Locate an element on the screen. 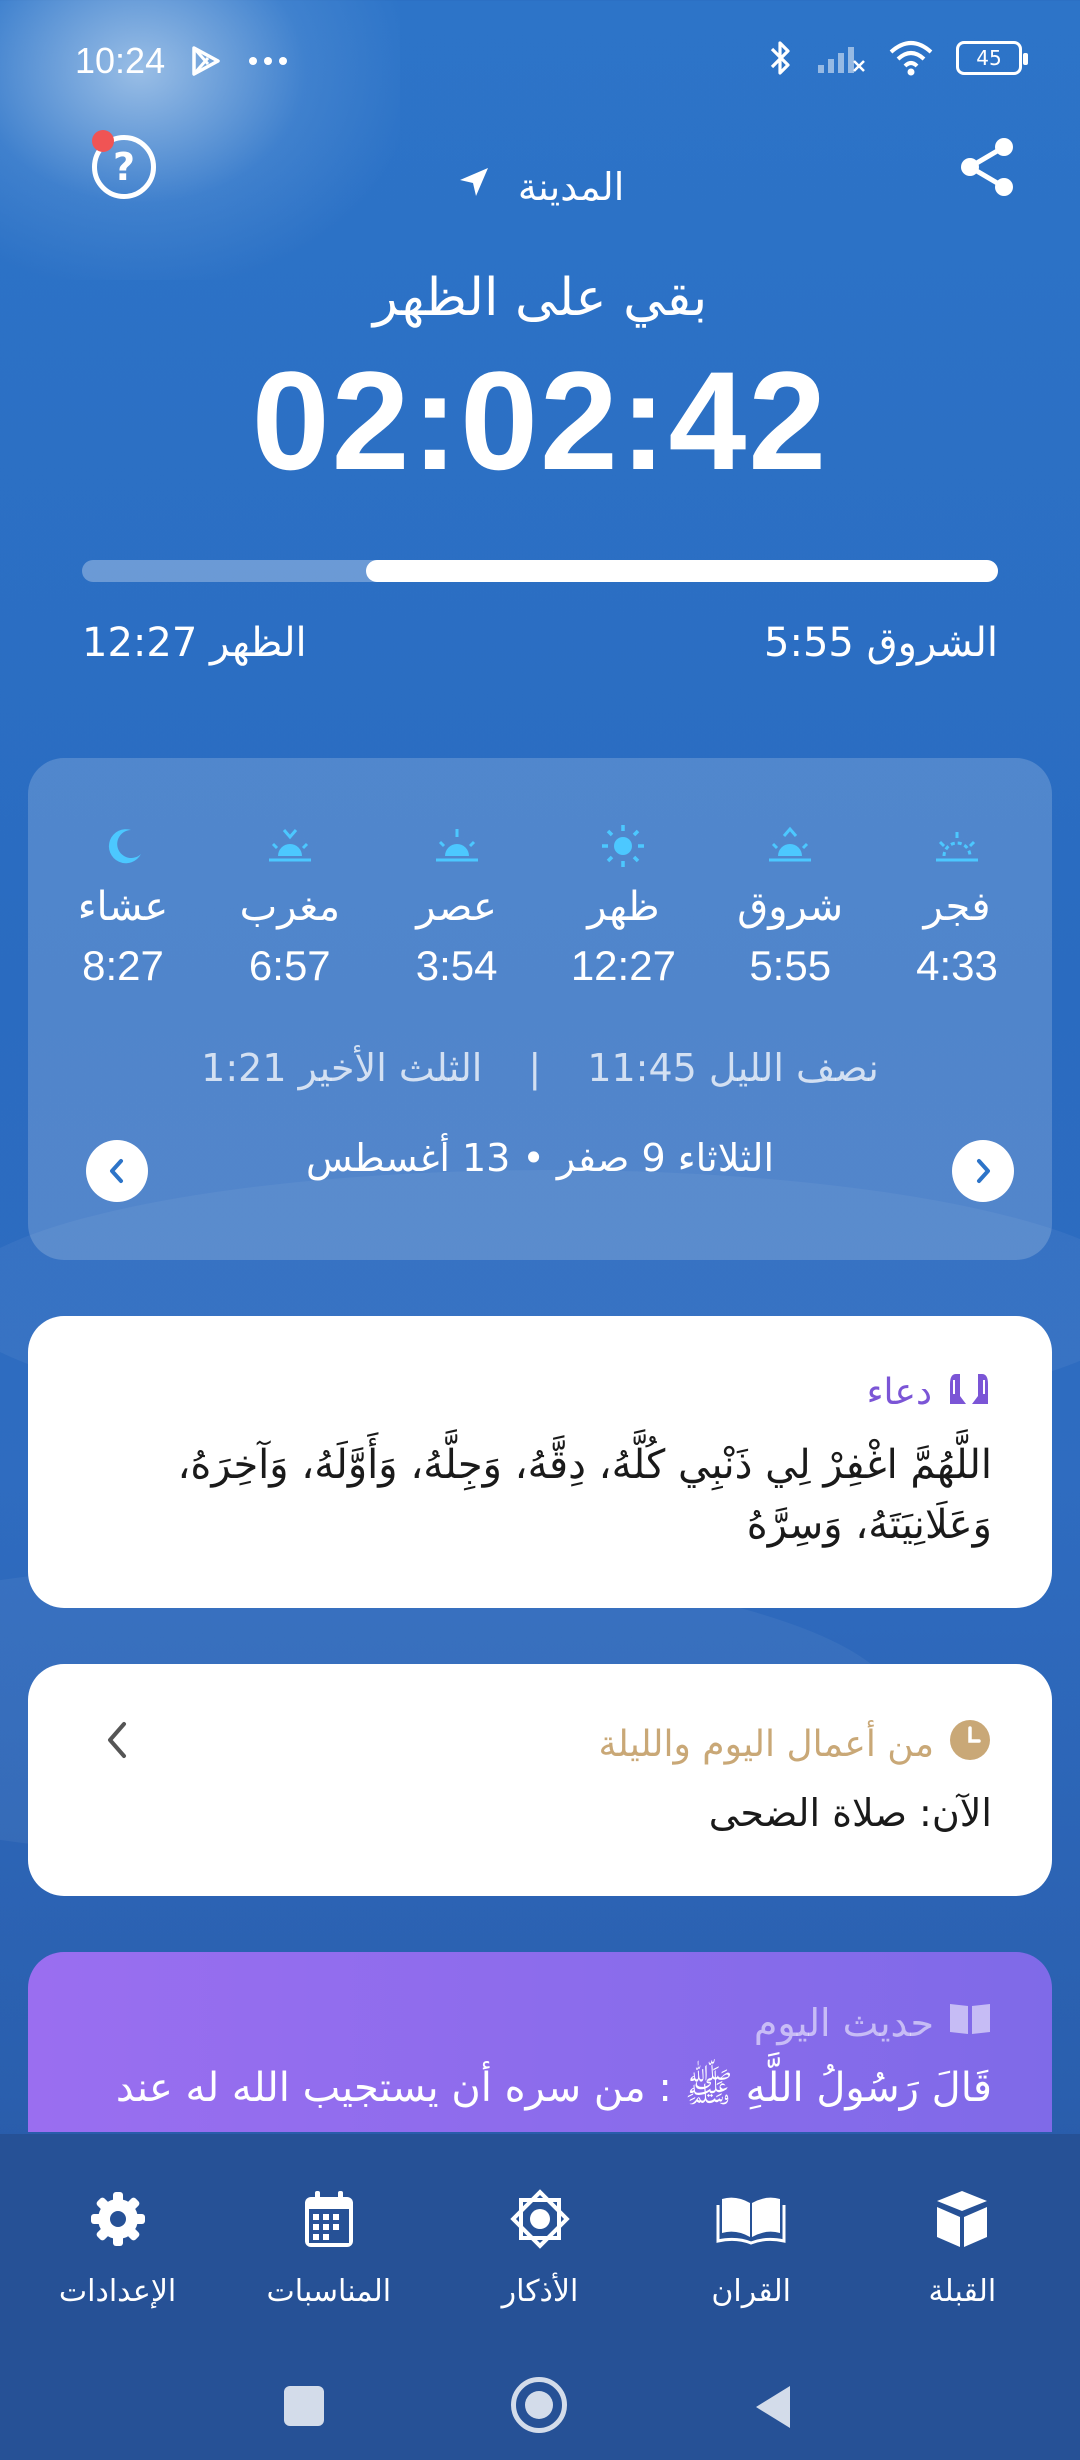  prayer-name: عشاء is located at coordinates (123, 907).